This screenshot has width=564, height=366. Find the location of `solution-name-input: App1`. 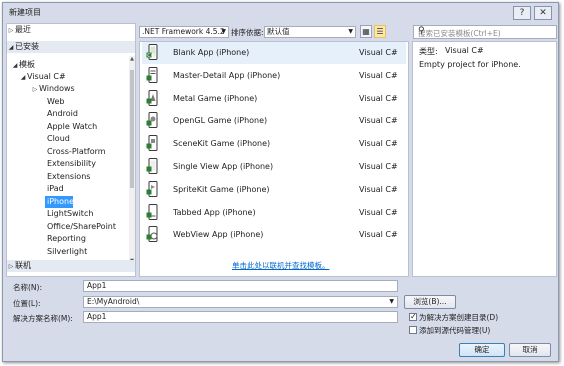

solution-name-input: App1 is located at coordinates (240, 317).